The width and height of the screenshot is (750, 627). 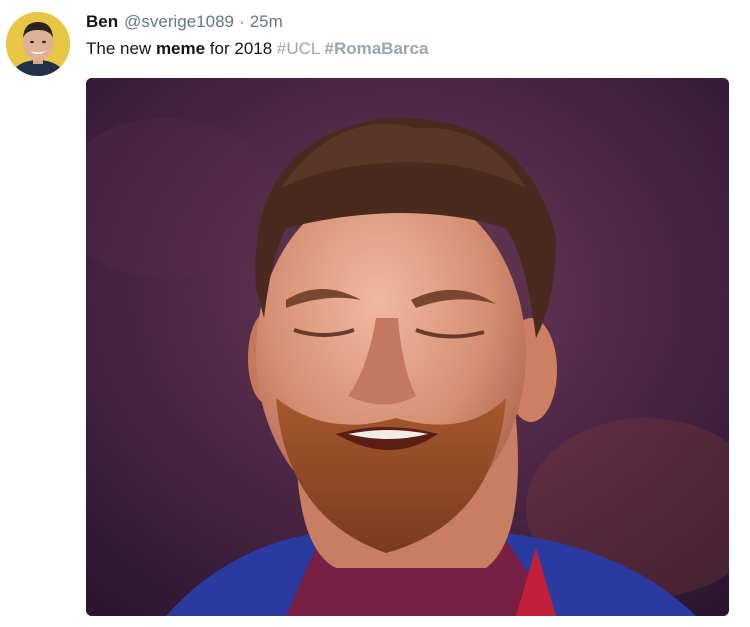 I want to click on avatar-photo-icon, so click(x=38, y=44).